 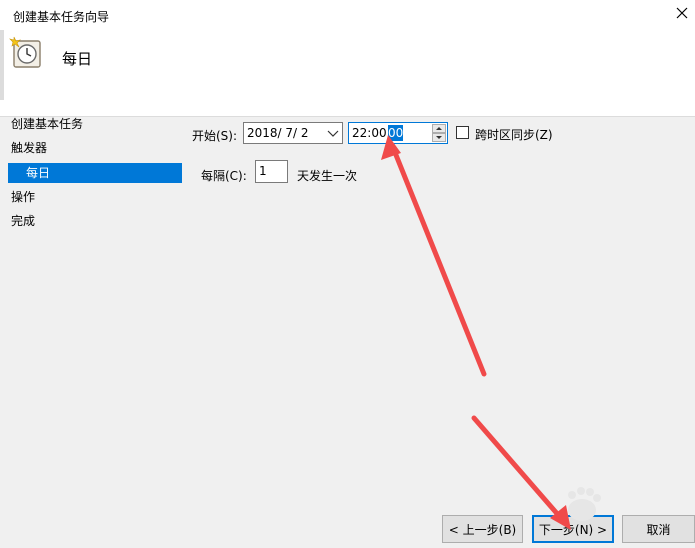 I want to click on window-title: 创建基本任务向导, so click(x=61, y=17).